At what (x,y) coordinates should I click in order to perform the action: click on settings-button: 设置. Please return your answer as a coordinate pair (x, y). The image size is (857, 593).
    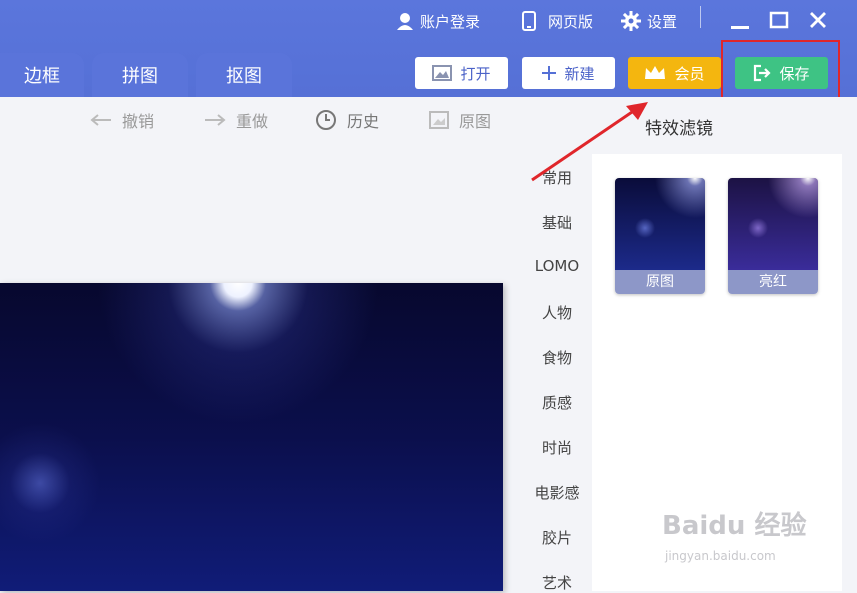
    Looking at the image, I should click on (649, 21).